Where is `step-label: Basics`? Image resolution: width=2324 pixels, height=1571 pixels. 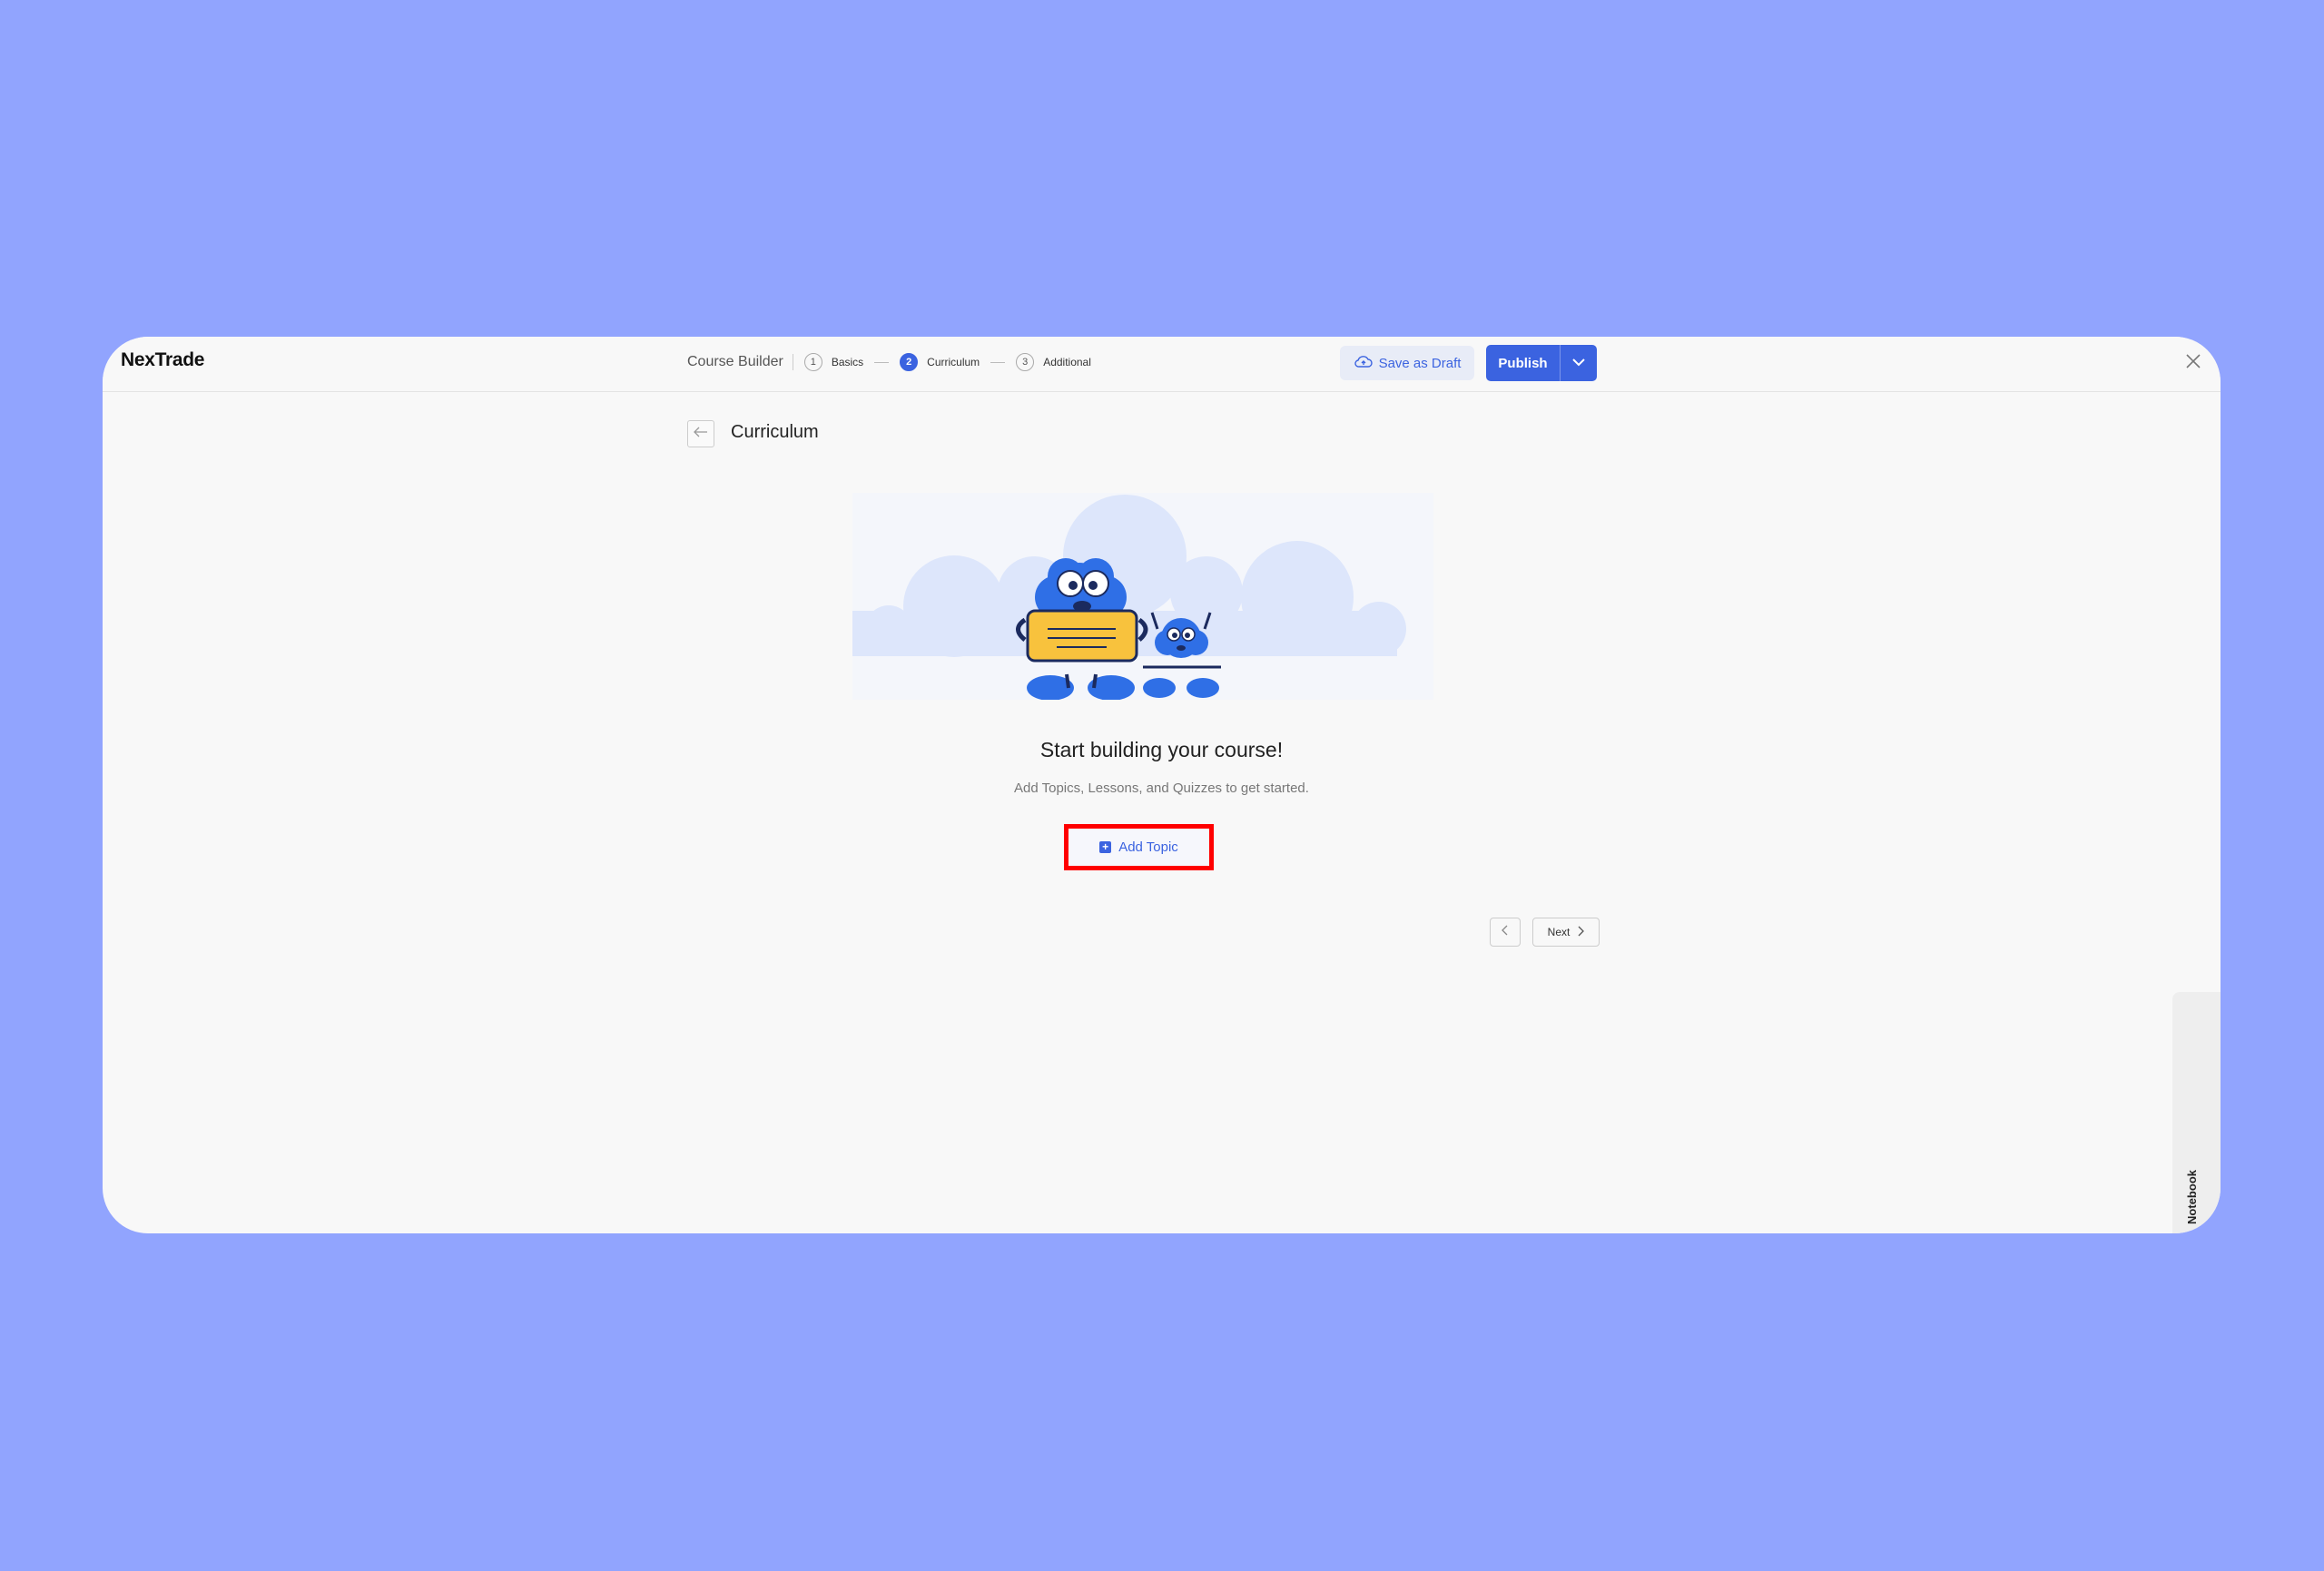 step-label: Basics is located at coordinates (847, 362).